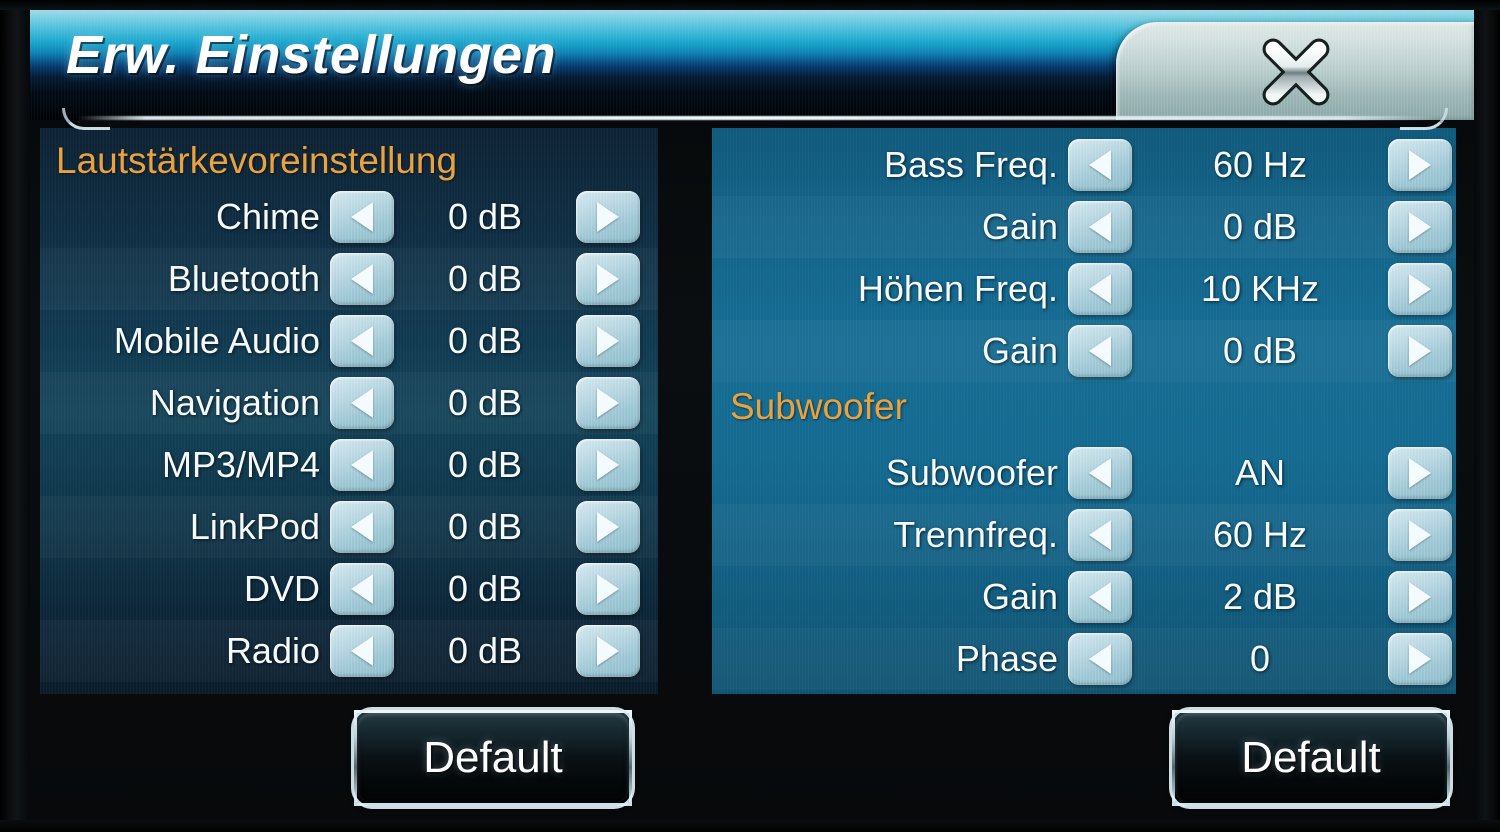  What do you see at coordinates (818, 406) in the screenshot?
I see `section-title-subwoofer: Subwoofer` at bounding box center [818, 406].